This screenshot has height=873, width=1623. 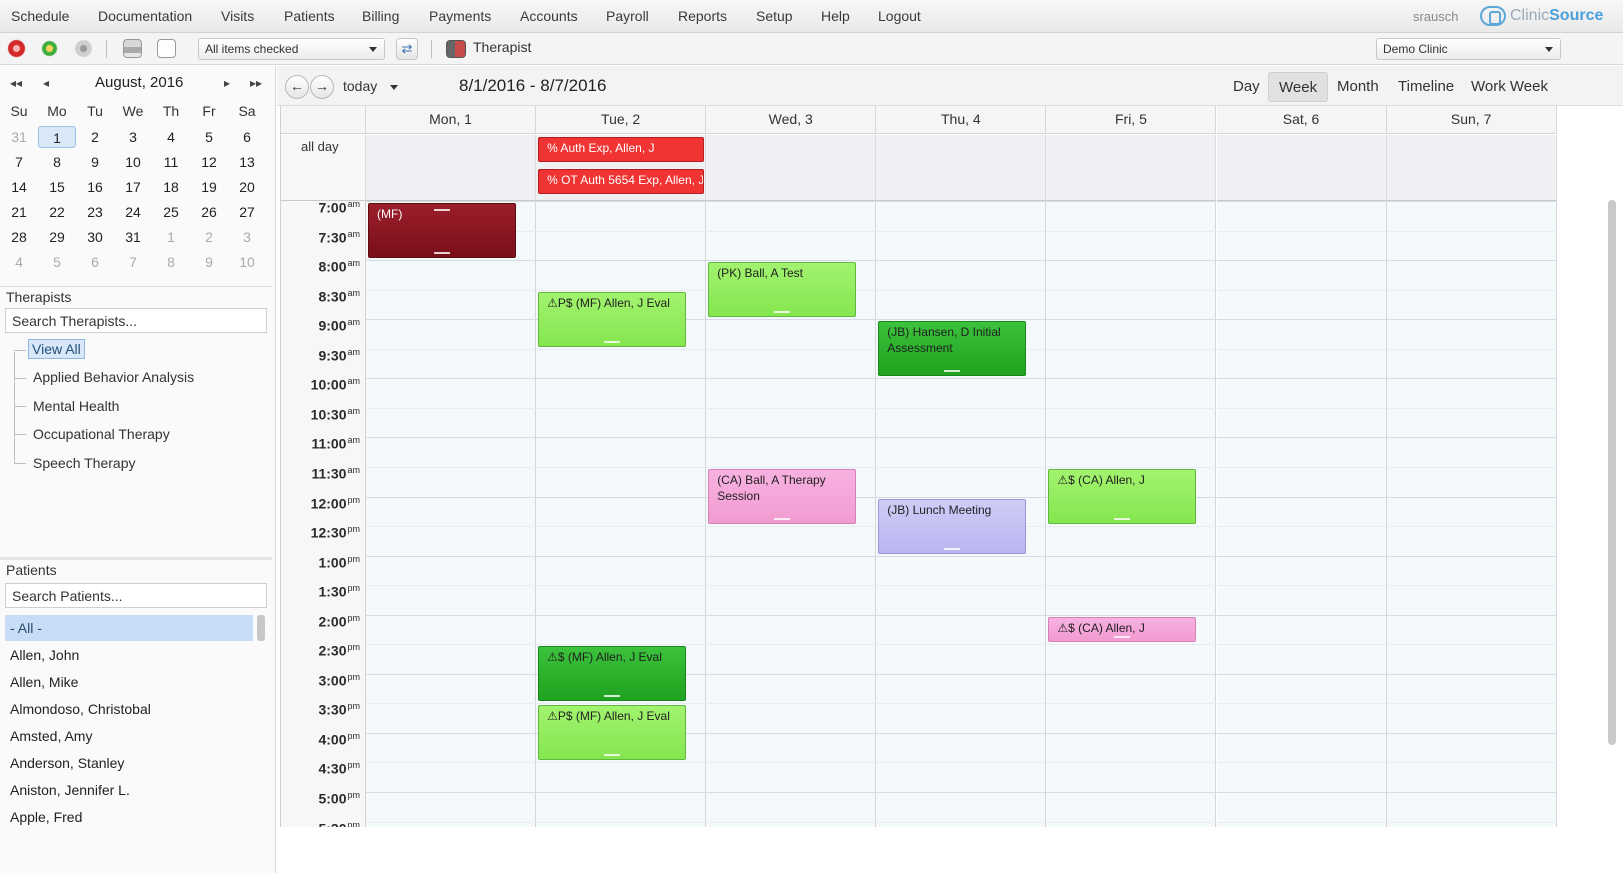 I want to click on therapist-calendar-icon, so click(x=456, y=49).